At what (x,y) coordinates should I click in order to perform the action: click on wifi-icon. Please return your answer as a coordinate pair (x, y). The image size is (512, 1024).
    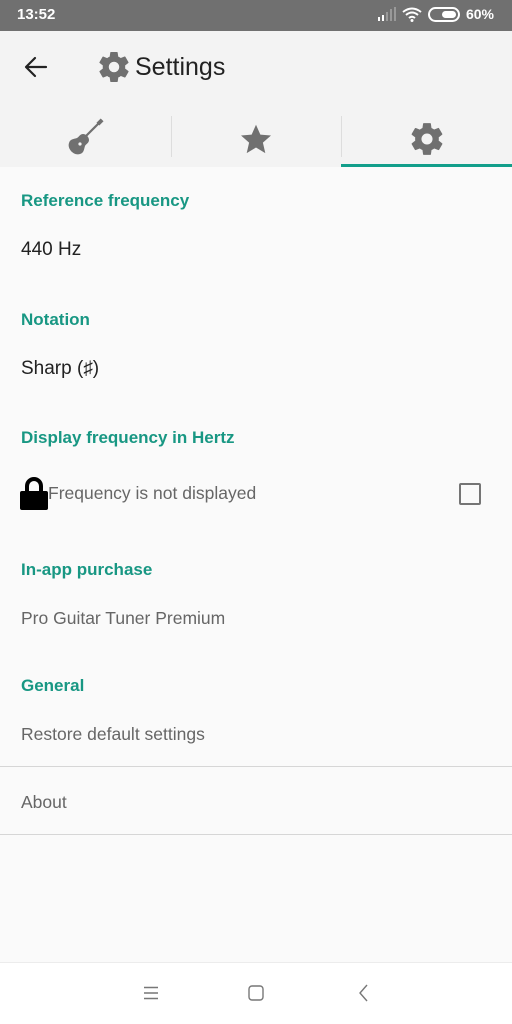
    Looking at the image, I should click on (412, 14).